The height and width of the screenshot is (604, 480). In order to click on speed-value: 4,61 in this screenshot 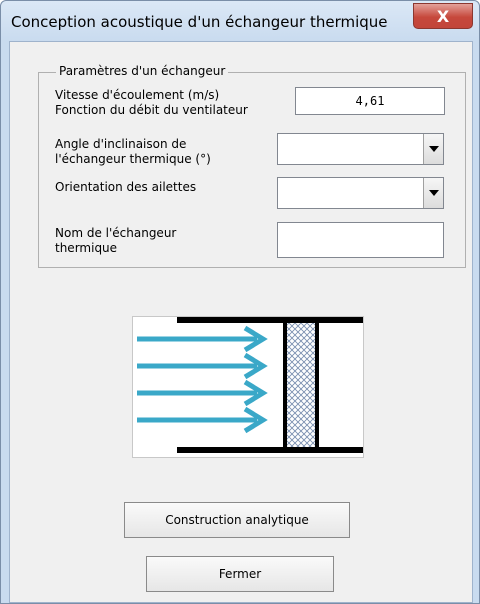, I will do `click(370, 101)`.